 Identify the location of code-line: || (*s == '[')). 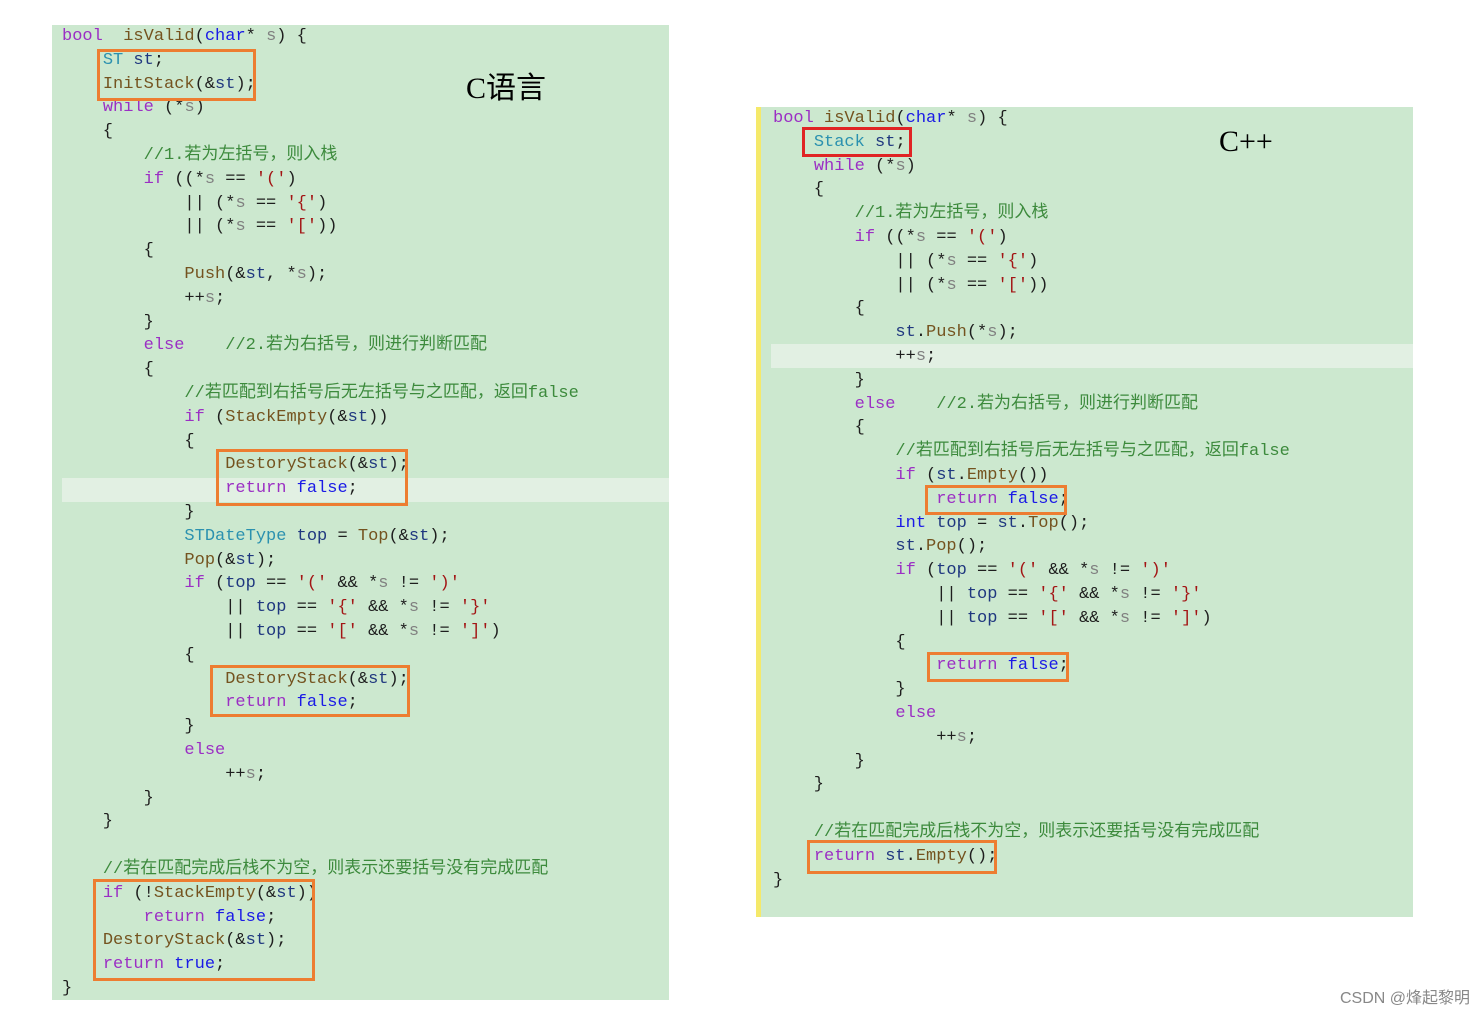
(910, 286).